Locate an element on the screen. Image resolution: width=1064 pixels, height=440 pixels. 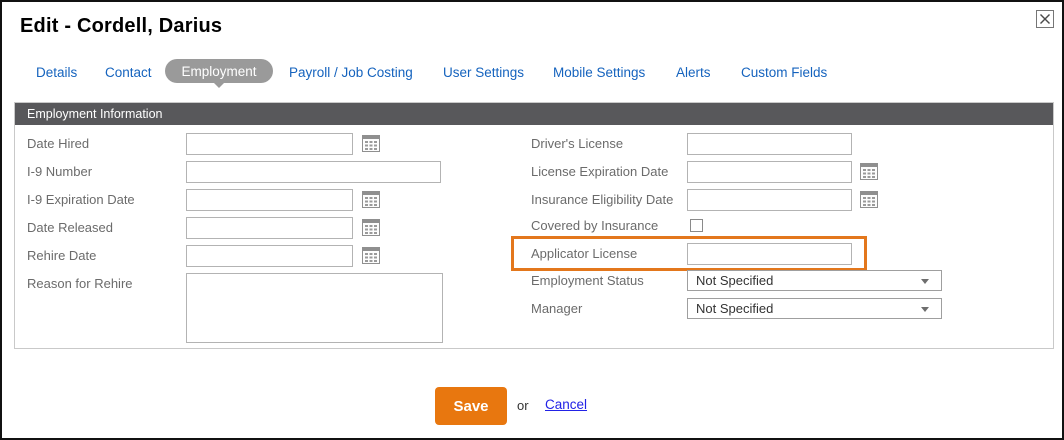
tab-mobile-settings: Mobile Settings is located at coordinates (599, 72).